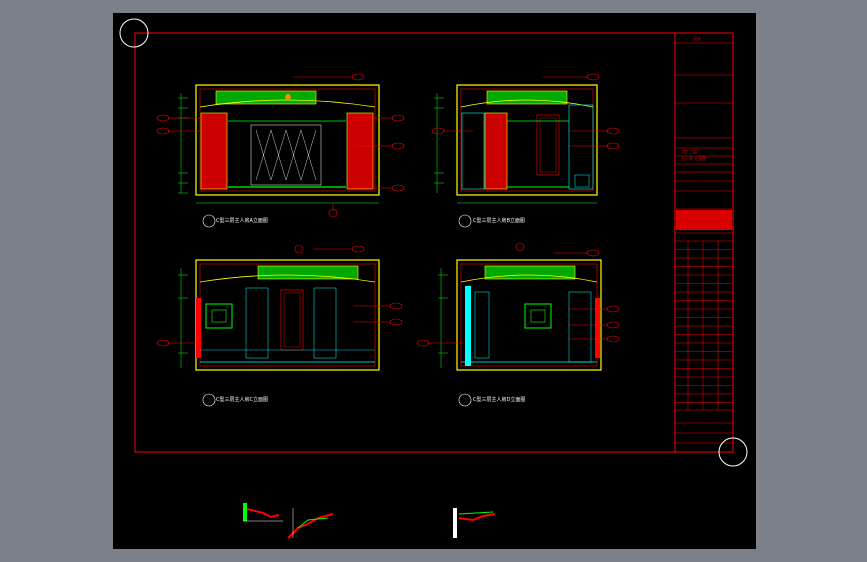  I want to click on section-details, so click(369, 521).